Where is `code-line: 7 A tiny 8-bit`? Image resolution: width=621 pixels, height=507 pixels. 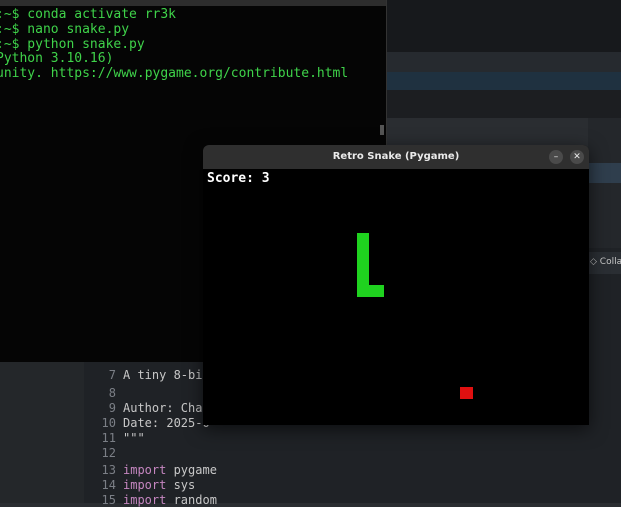 code-line: 7 A tiny 8-bit is located at coordinates (152, 375).